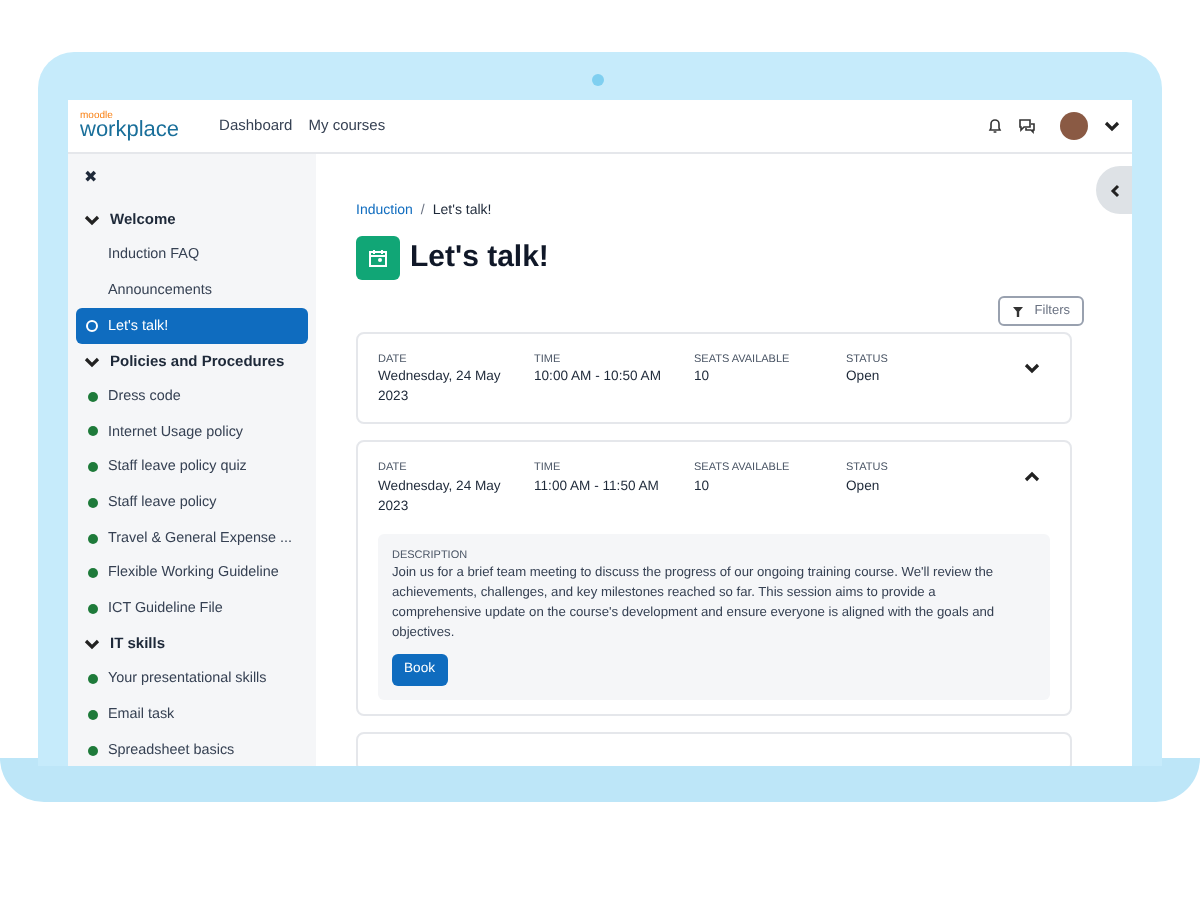 The image size is (1200, 900). I want to click on chevron-up-icon, so click(1032, 476).